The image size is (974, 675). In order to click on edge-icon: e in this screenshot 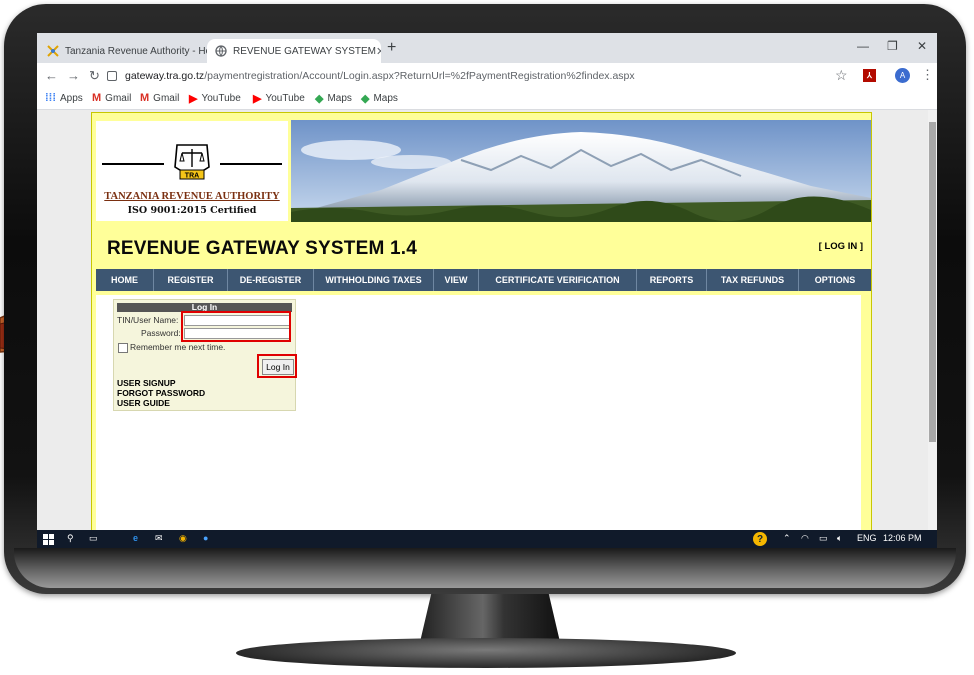, I will do `click(135, 538)`.